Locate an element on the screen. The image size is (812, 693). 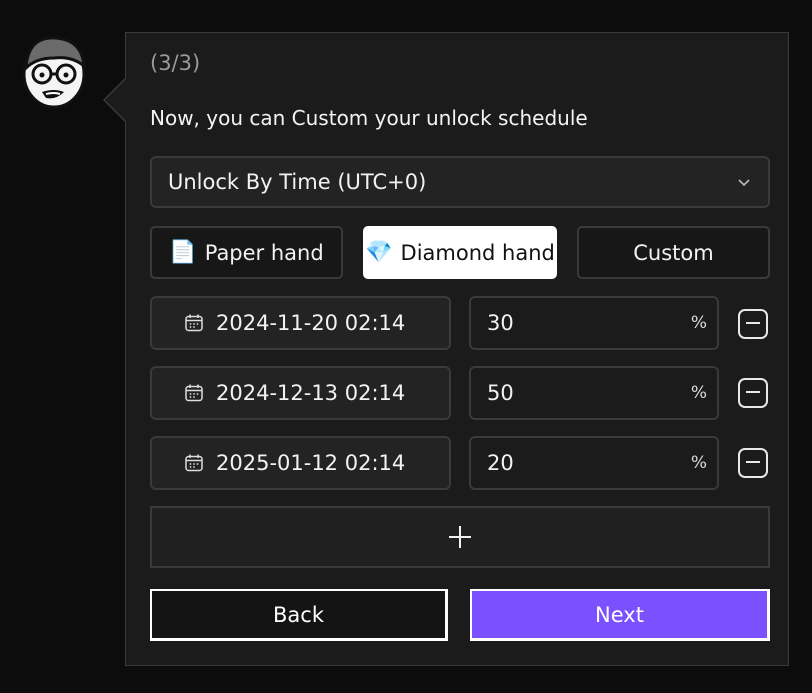
schedule-date-input: 2024-12-13 02:14 is located at coordinates (300, 393).